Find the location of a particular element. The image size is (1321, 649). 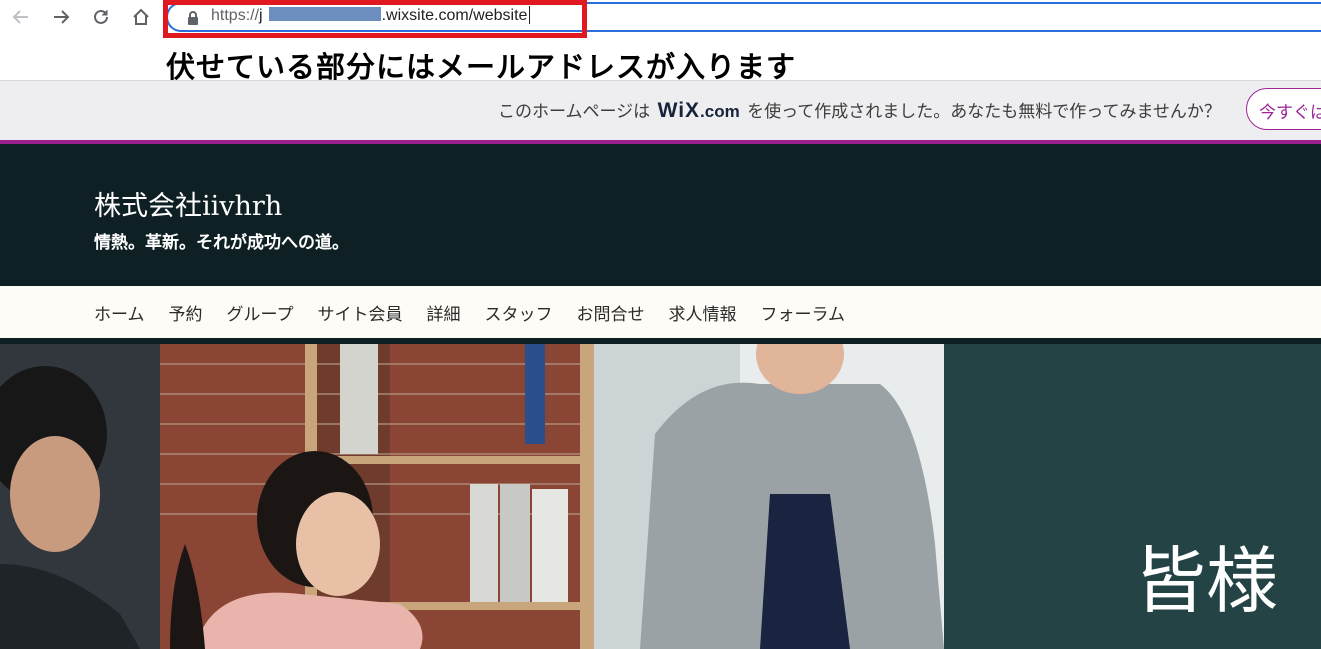

nav-item-contact: お問合せ is located at coordinates (610, 312).